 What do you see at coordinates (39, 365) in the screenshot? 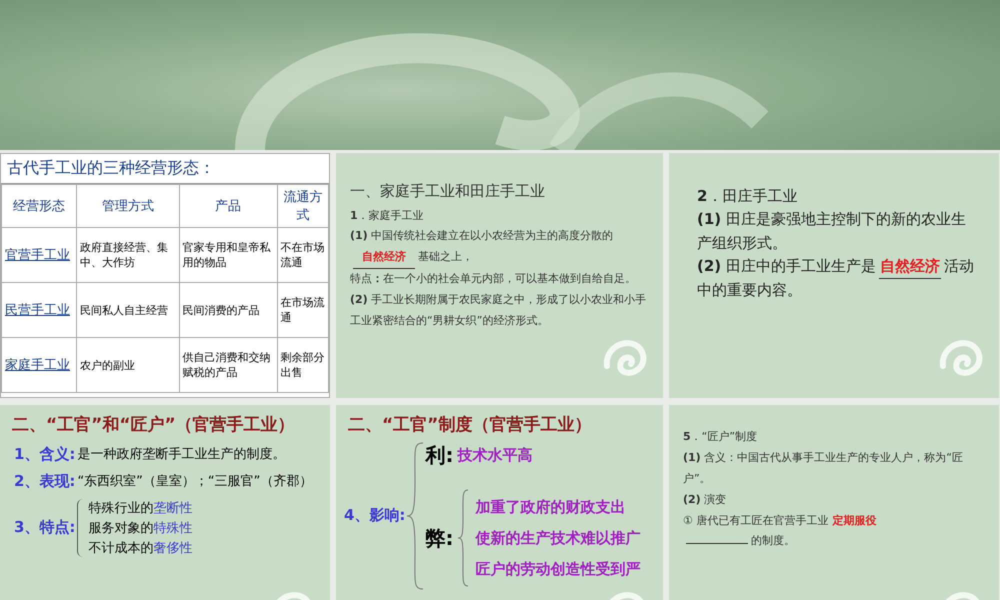
I see `table-cell: 家庭手工业` at bounding box center [39, 365].